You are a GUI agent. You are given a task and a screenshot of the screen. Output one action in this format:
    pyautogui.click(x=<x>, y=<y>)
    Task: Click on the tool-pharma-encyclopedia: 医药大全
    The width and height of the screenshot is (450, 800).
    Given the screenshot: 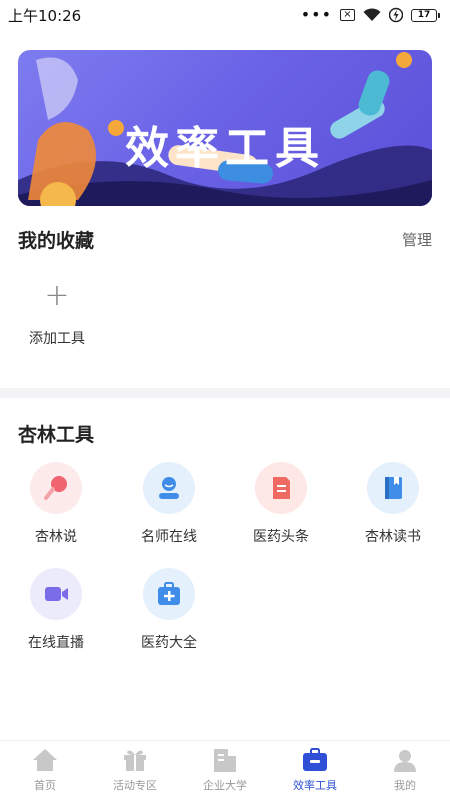 What is the action you would take?
    pyautogui.click(x=169, y=610)
    